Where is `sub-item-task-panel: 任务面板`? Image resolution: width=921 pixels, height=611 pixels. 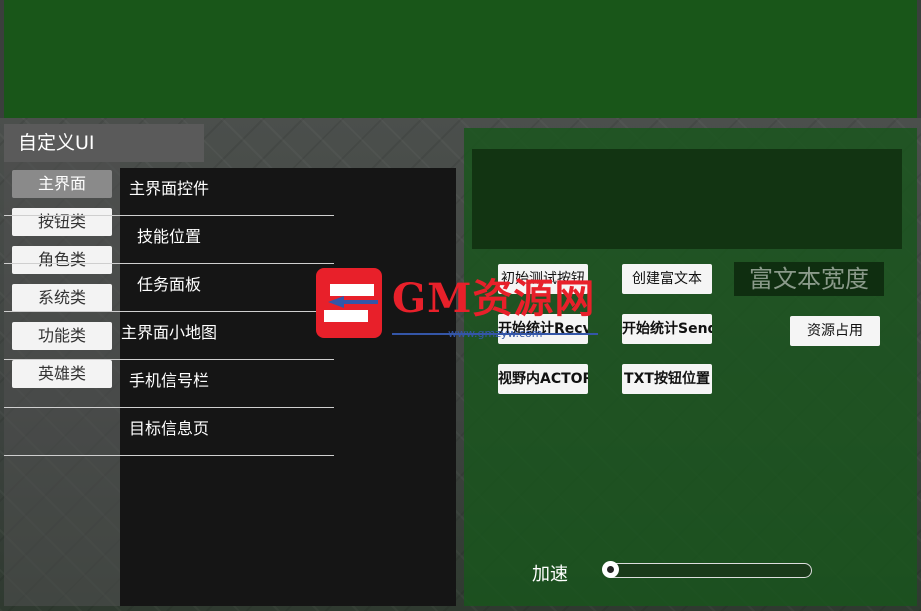 sub-item-task-panel: 任务面板 is located at coordinates (169, 288).